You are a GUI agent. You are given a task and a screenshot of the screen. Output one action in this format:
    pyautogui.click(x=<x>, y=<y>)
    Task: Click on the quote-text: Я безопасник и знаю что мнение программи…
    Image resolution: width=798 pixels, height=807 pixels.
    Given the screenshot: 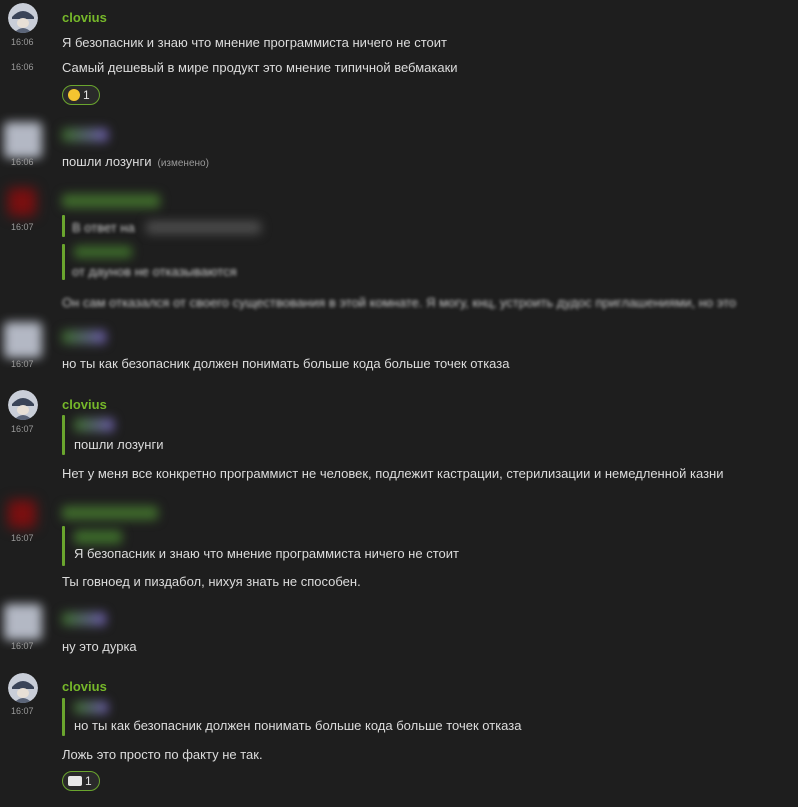 What is the action you would take?
    pyautogui.click(x=266, y=553)
    